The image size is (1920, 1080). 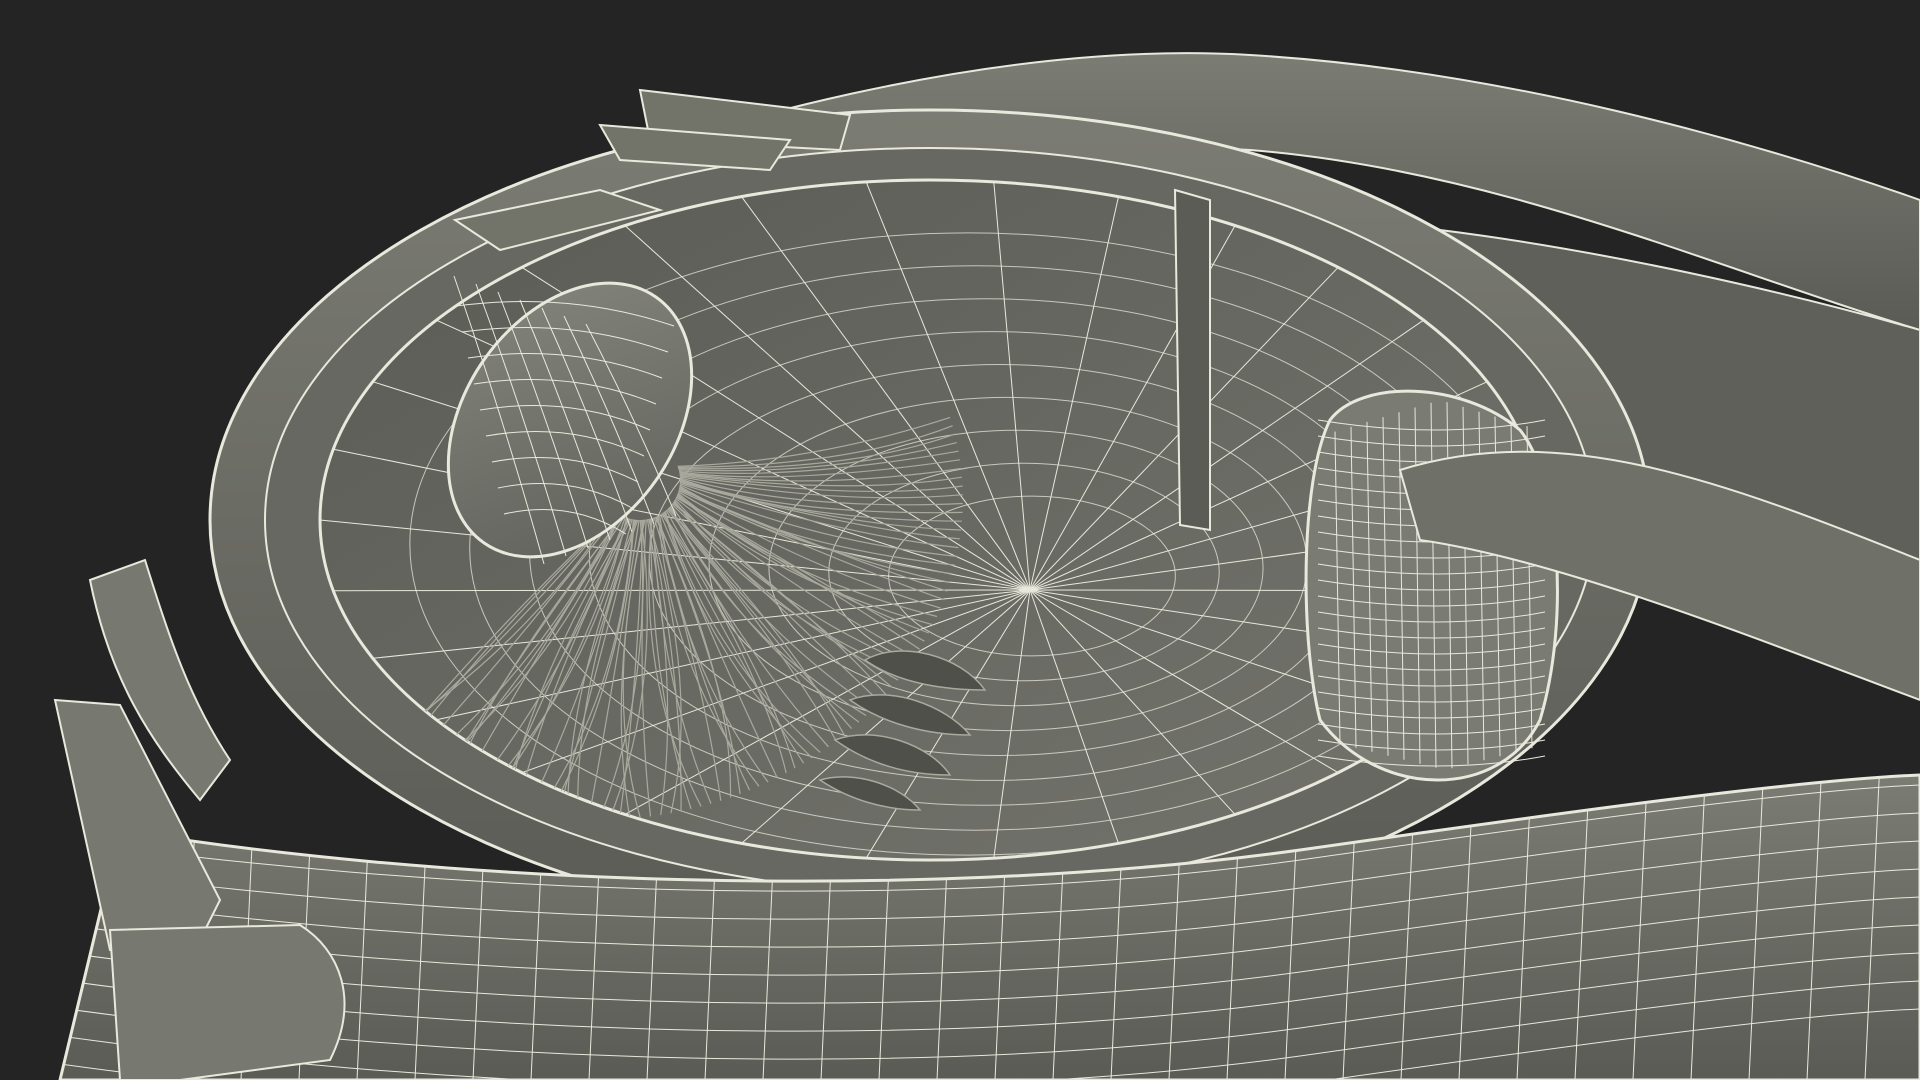 I want to click on section-cut-panel, so click(x=1192, y=360).